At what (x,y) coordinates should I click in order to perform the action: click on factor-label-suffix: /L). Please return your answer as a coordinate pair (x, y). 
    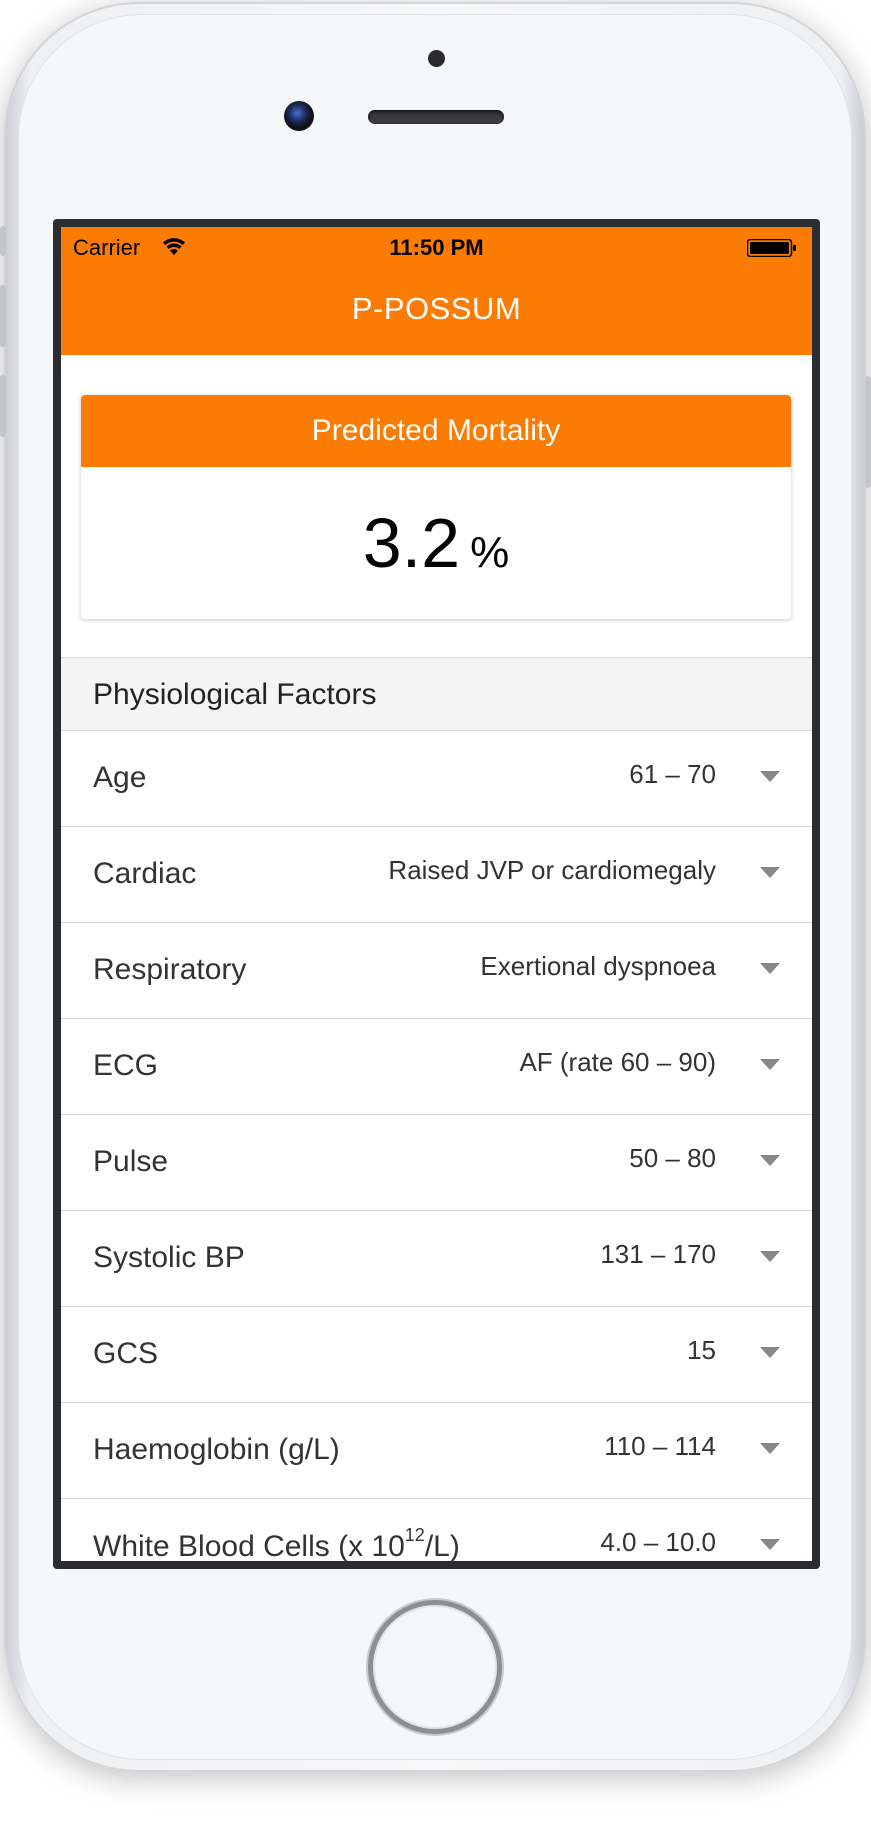
    Looking at the image, I should click on (442, 1545).